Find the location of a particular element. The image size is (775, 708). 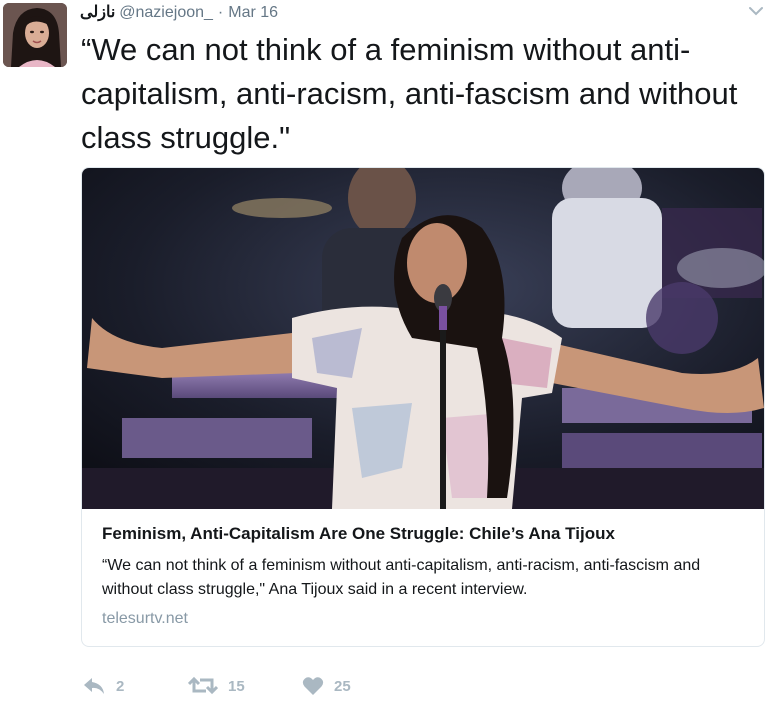

tweet-date: Mar 16 is located at coordinates (253, 12).